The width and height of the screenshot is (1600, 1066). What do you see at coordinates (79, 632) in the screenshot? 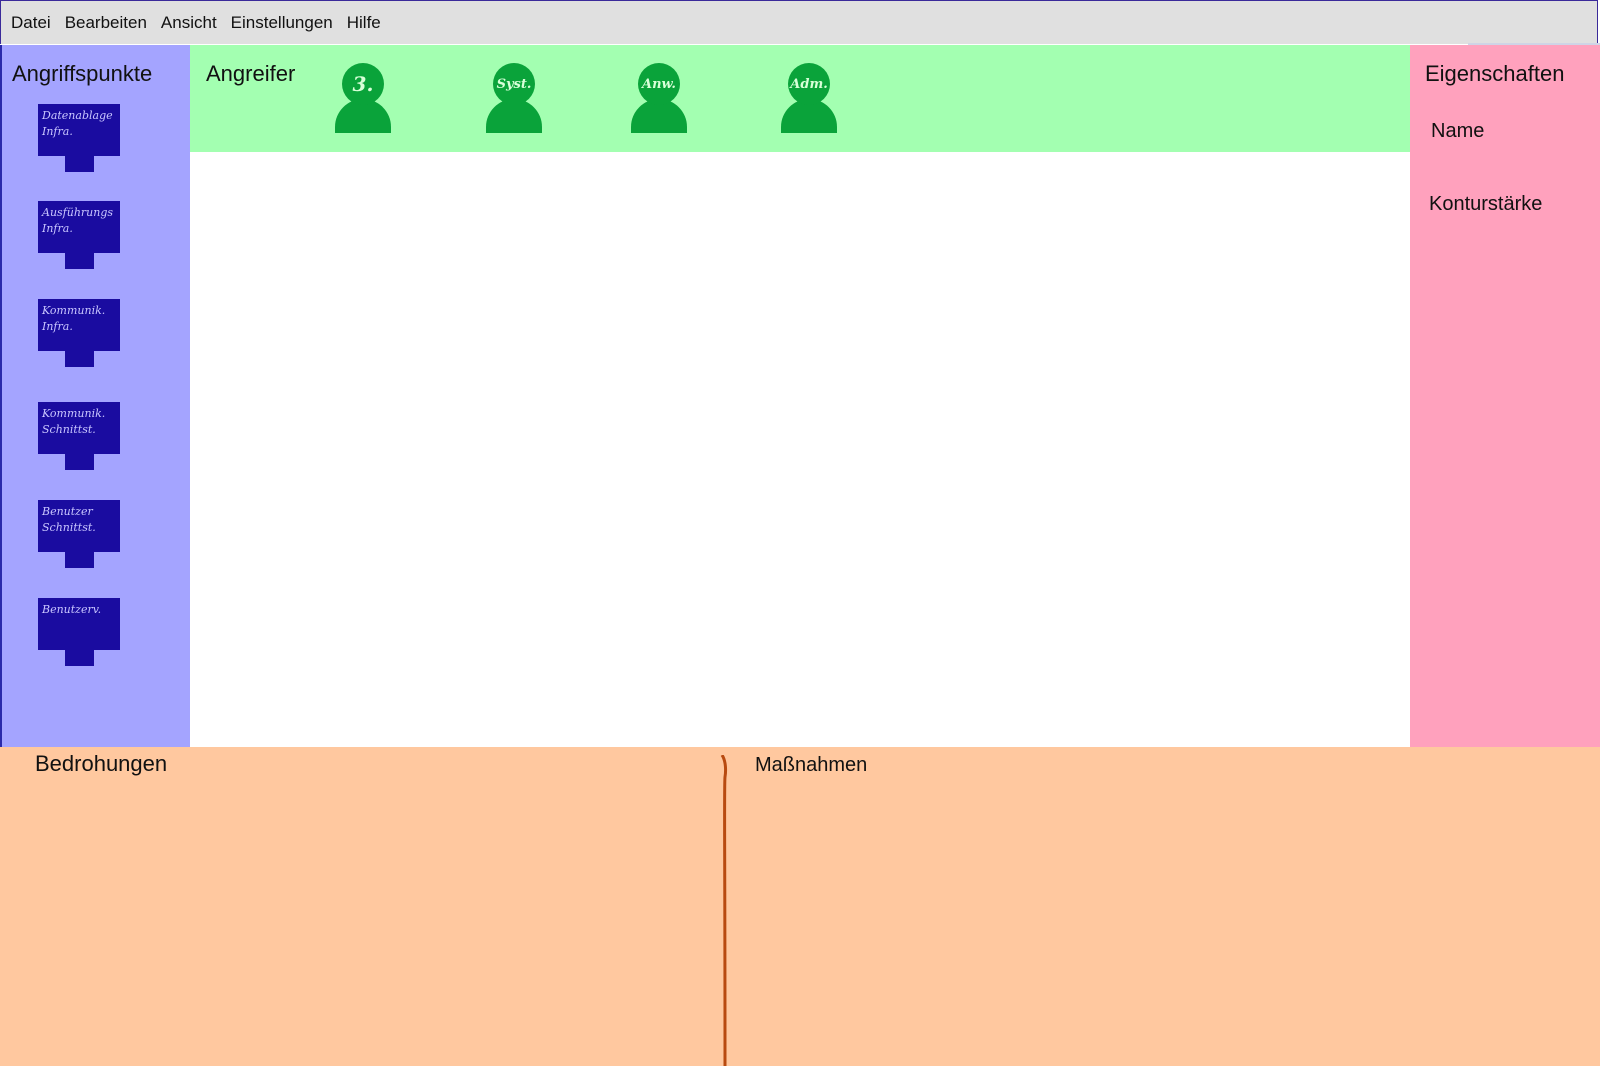
I see `attack-point-benutzerv: Benutzerv.` at bounding box center [79, 632].